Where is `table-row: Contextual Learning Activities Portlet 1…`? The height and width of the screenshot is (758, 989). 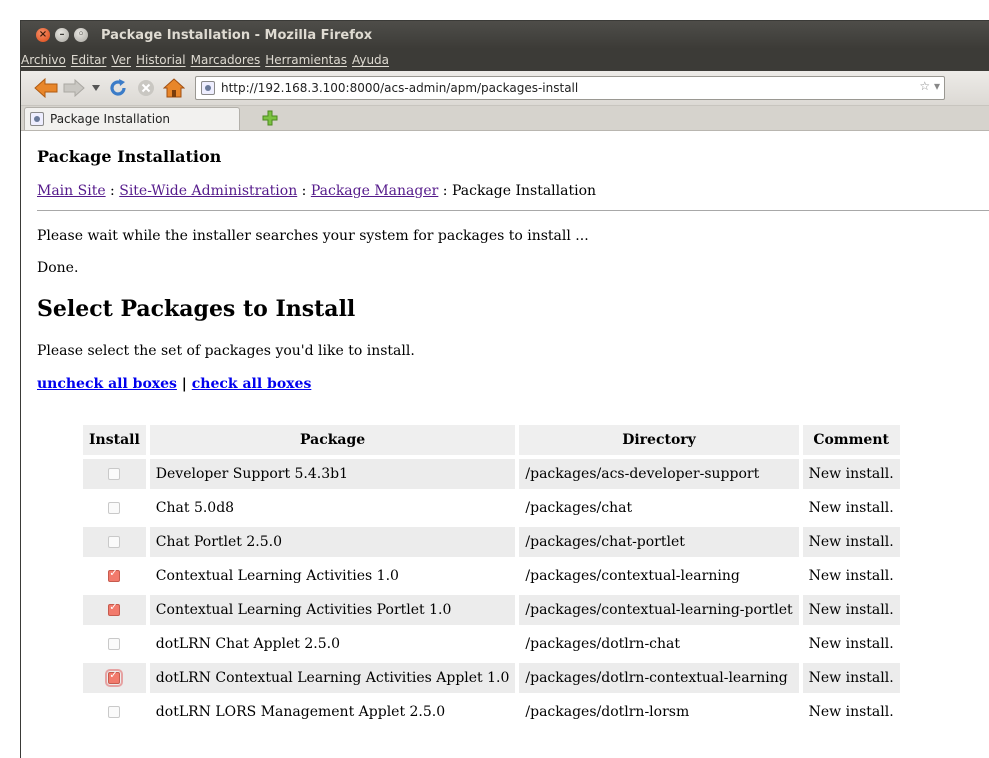 table-row: Contextual Learning Activities Portlet 1… is located at coordinates (491, 610).